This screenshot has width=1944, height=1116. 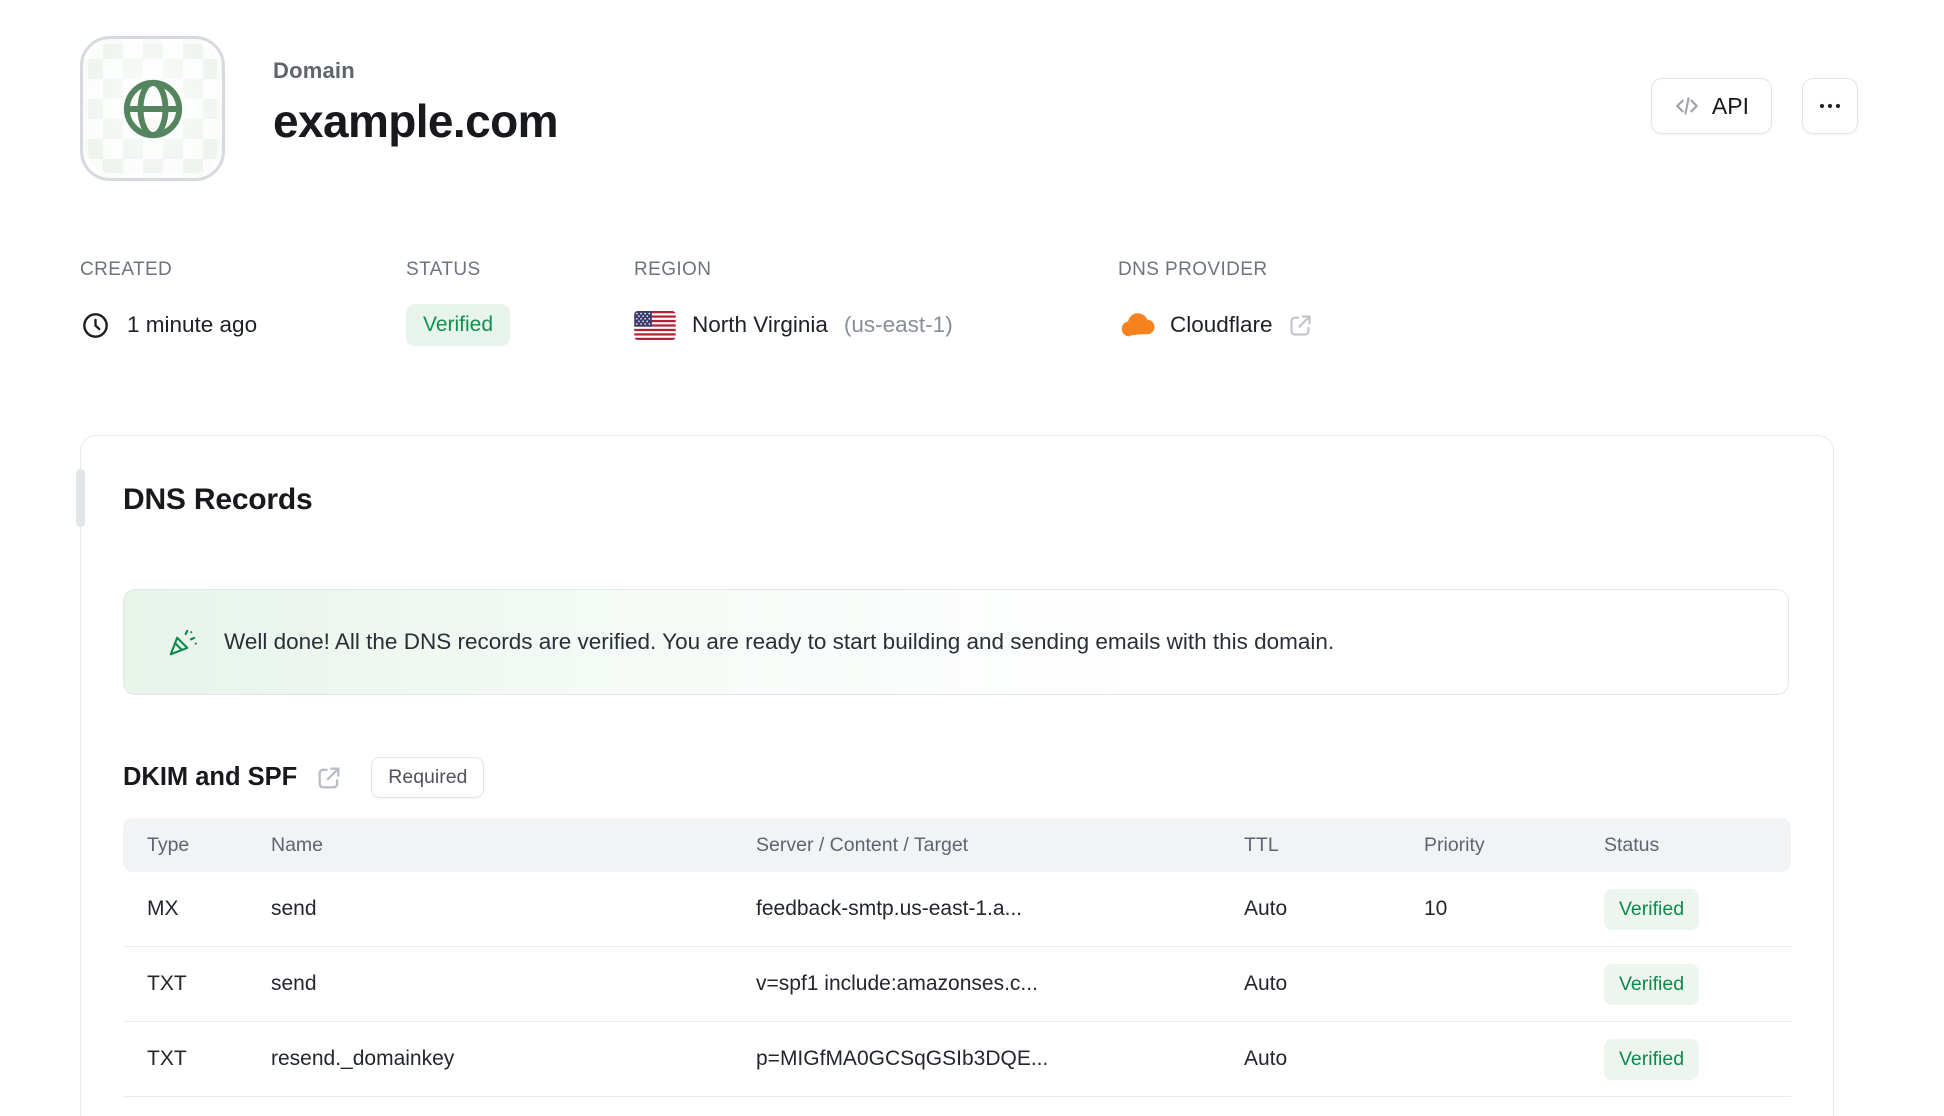 What do you see at coordinates (126, 269) in the screenshot?
I see `created-label: CREATED` at bounding box center [126, 269].